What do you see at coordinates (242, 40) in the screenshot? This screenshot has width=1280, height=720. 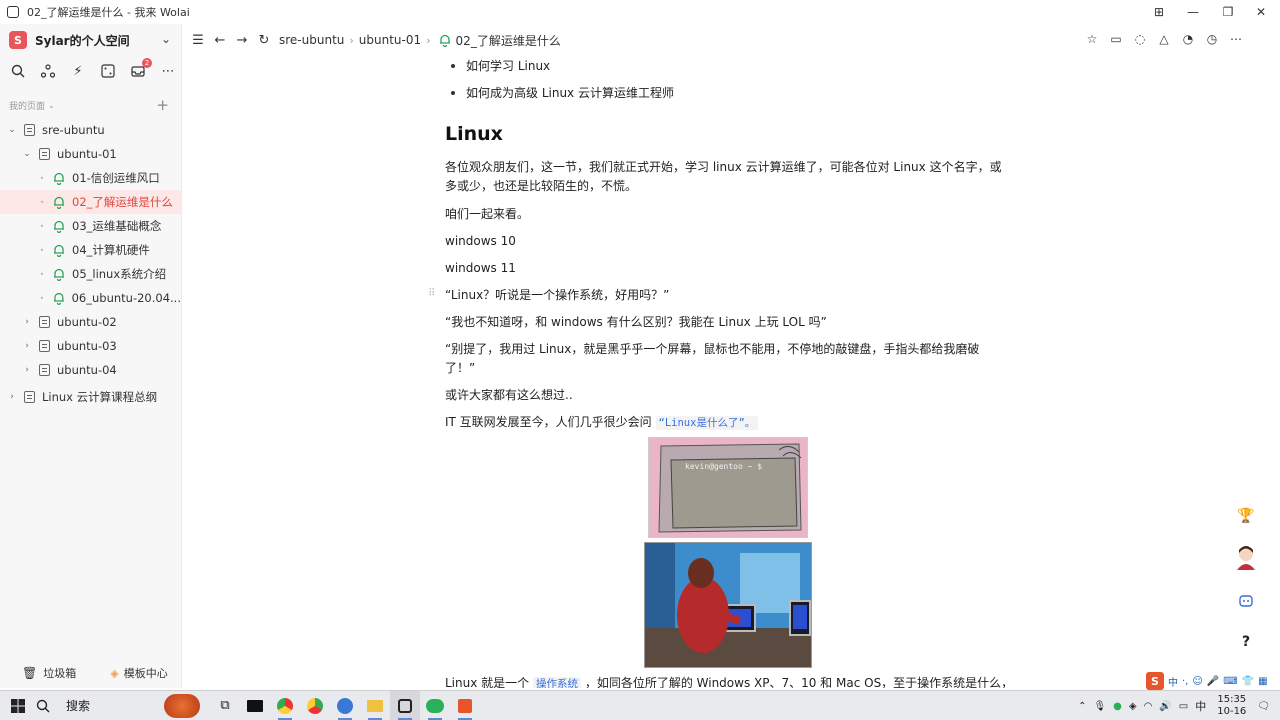 I see `forward-icon: →` at bounding box center [242, 40].